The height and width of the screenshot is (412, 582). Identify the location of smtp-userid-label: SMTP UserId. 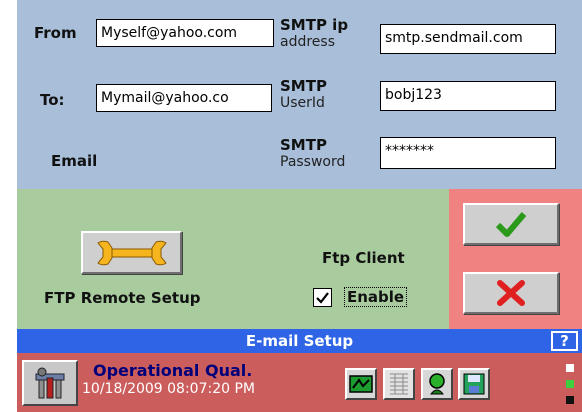
(303, 94).